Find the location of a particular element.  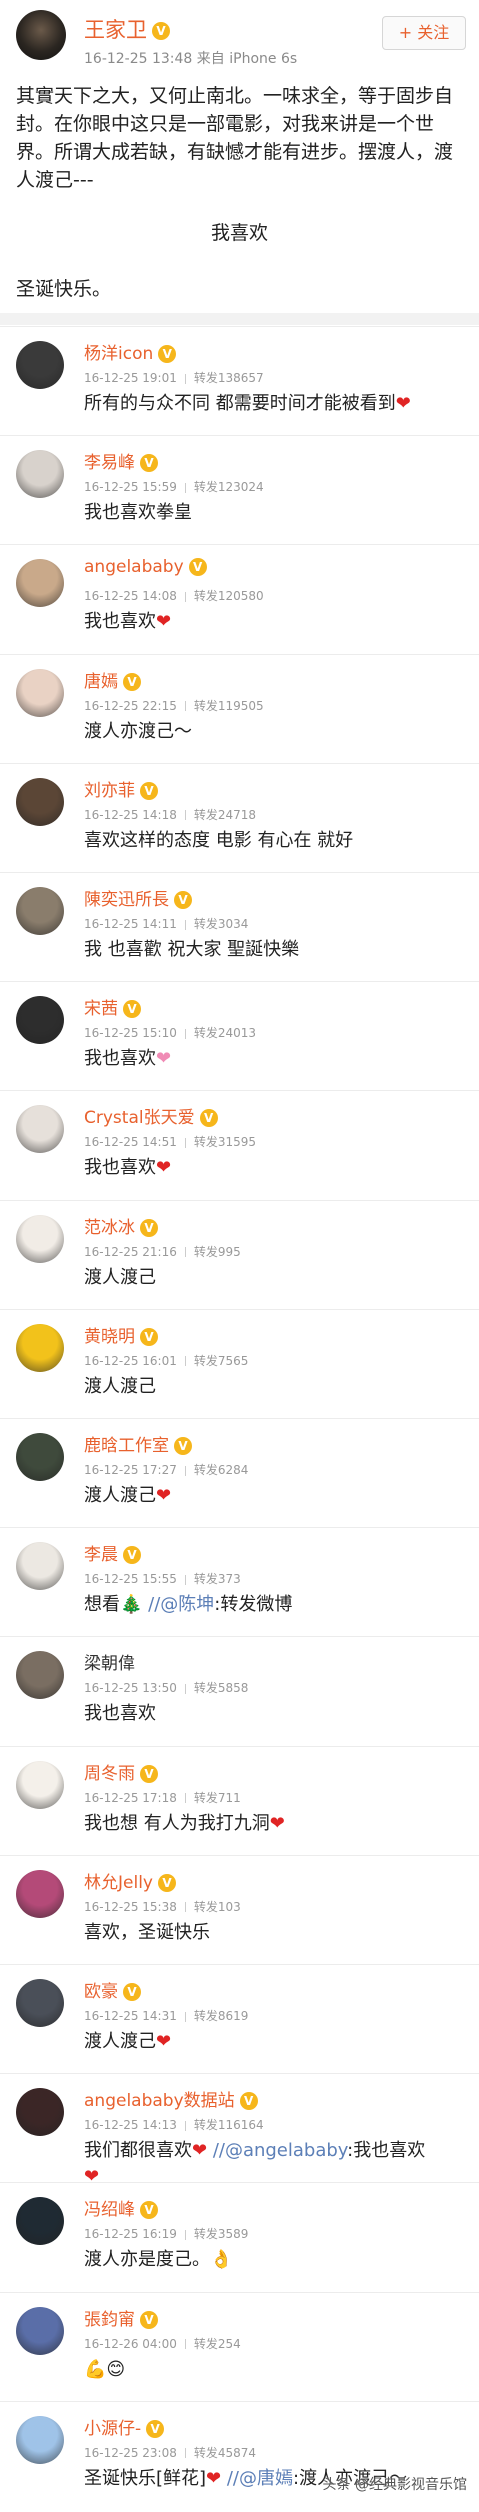

forward-count: 转发24013 is located at coordinates (225, 1033).